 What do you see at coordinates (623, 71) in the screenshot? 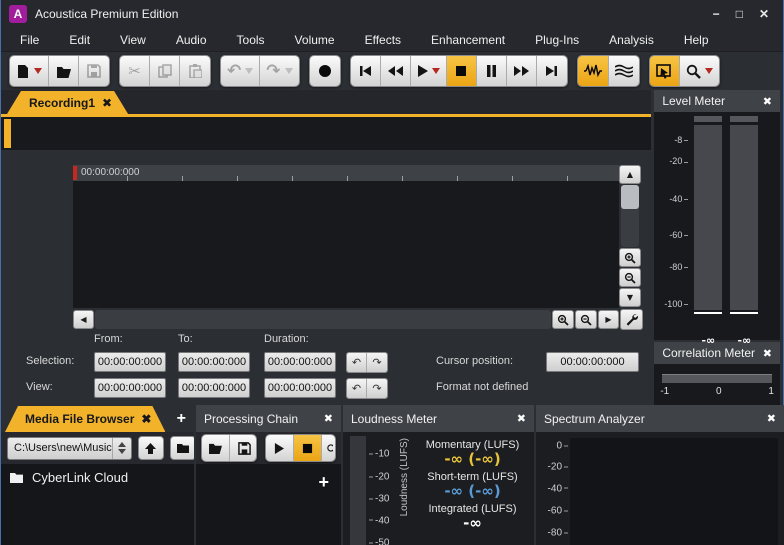
I see `spectral-view-button` at bounding box center [623, 71].